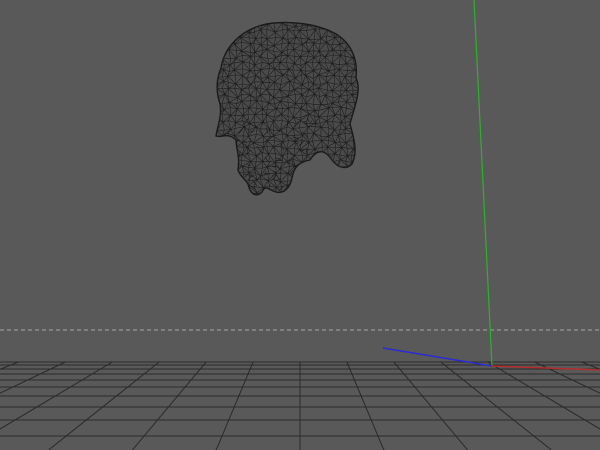 The height and width of the screenshot is (450, 600). Describe the element at coordinates (437, 357) in the screenshot. I see `z-axis-line` at that location.